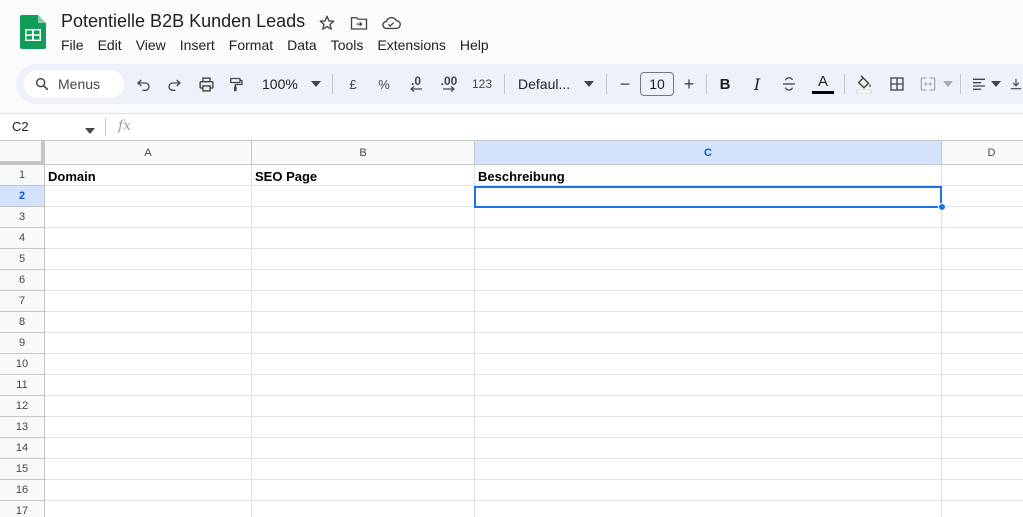  What do you see at coordinates (415, 81) in the screenshot?
I see `decrease-decimal-label: .0` at bounding box center [415, 81].